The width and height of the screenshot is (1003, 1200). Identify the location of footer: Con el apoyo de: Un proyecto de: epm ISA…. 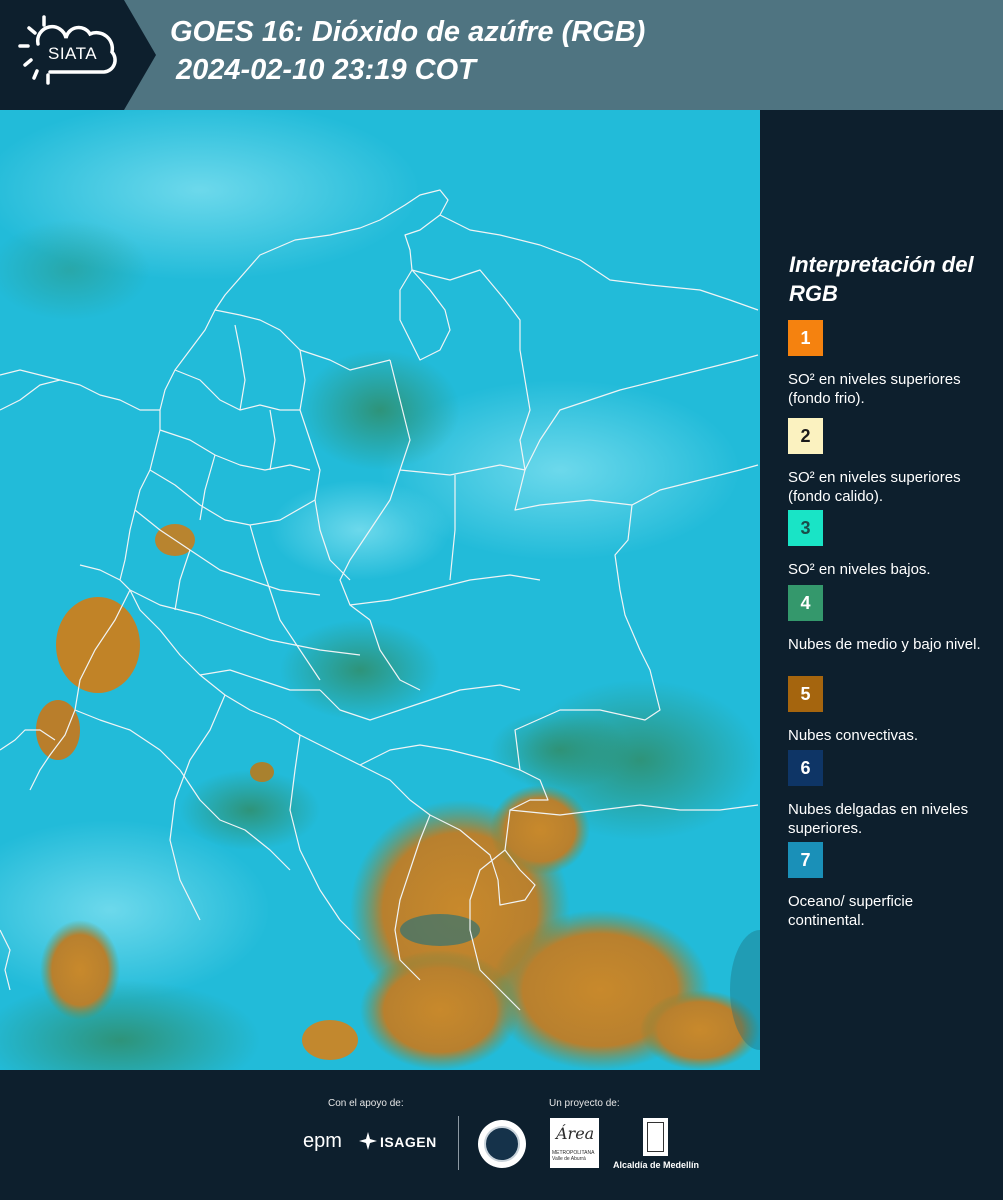
(501, 1135).